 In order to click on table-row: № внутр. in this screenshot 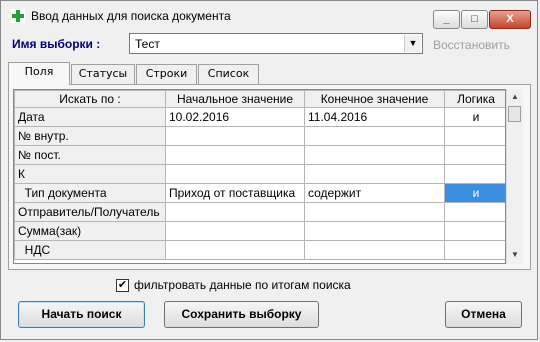, I will do `click(259, 136)`.